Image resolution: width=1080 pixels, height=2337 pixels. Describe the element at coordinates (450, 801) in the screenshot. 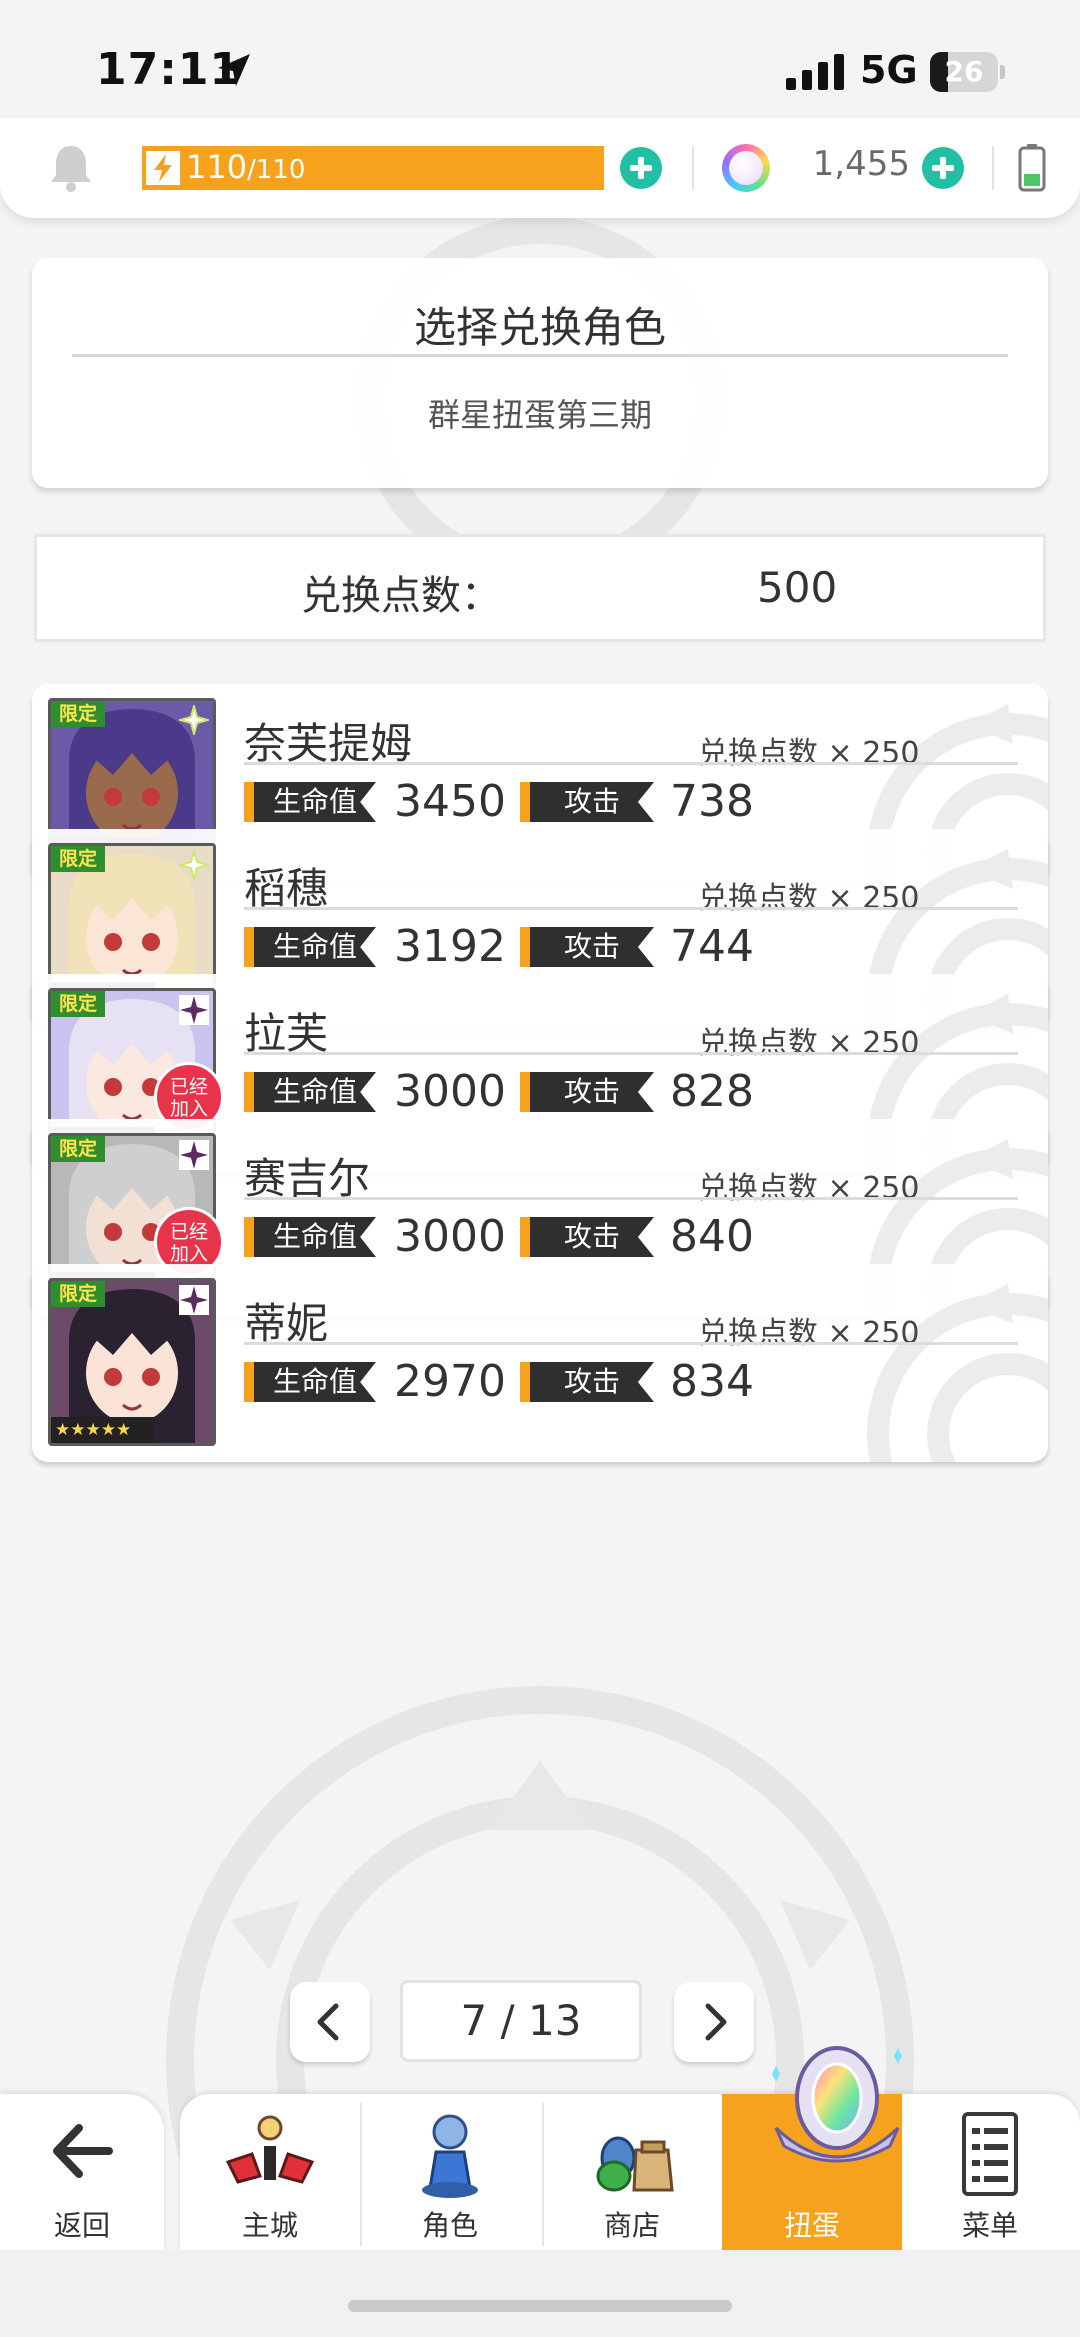

I see `hp-value: 3450` at that location.